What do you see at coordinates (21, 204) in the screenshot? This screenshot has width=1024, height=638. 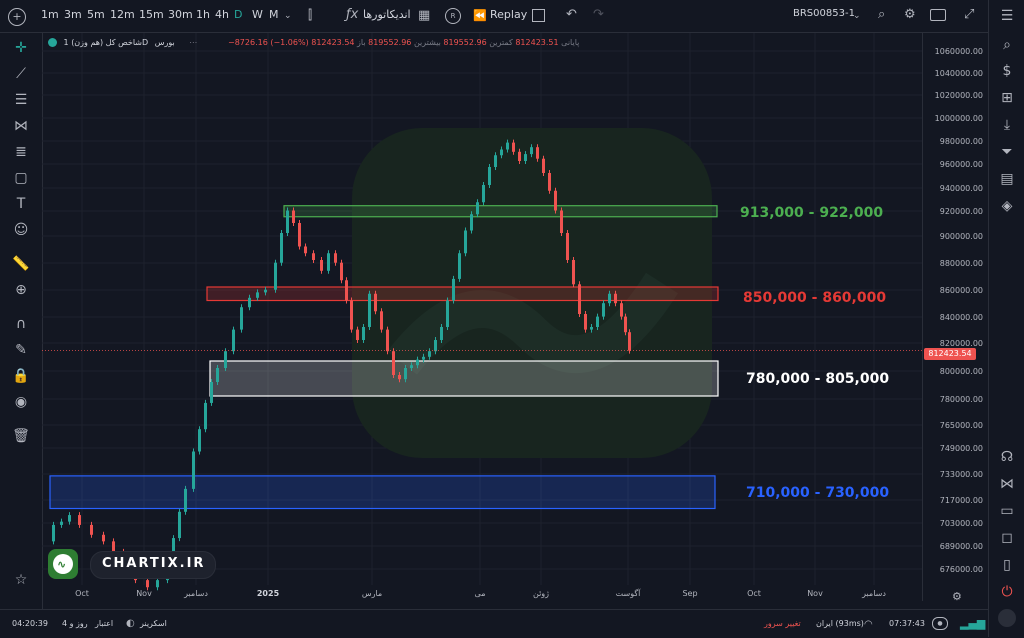 I see `text-icon: T` at bounding box center [21, 204].